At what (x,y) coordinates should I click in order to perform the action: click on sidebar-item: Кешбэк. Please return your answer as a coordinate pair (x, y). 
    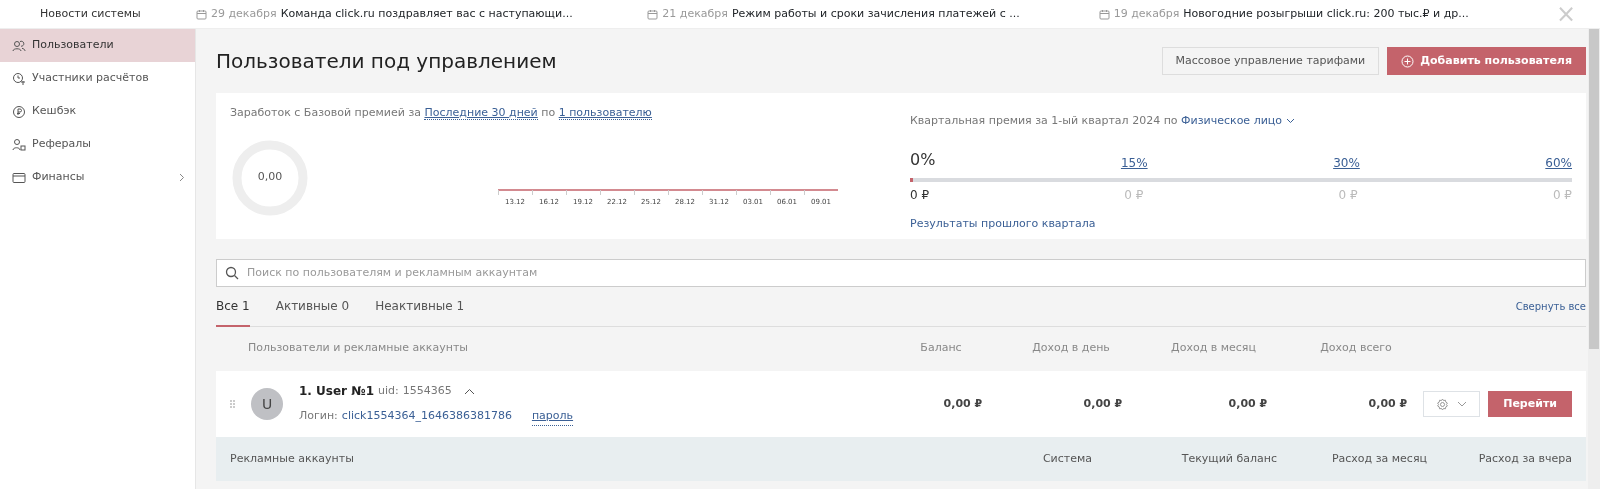
    Looking at the image, I should click on (97, 111).